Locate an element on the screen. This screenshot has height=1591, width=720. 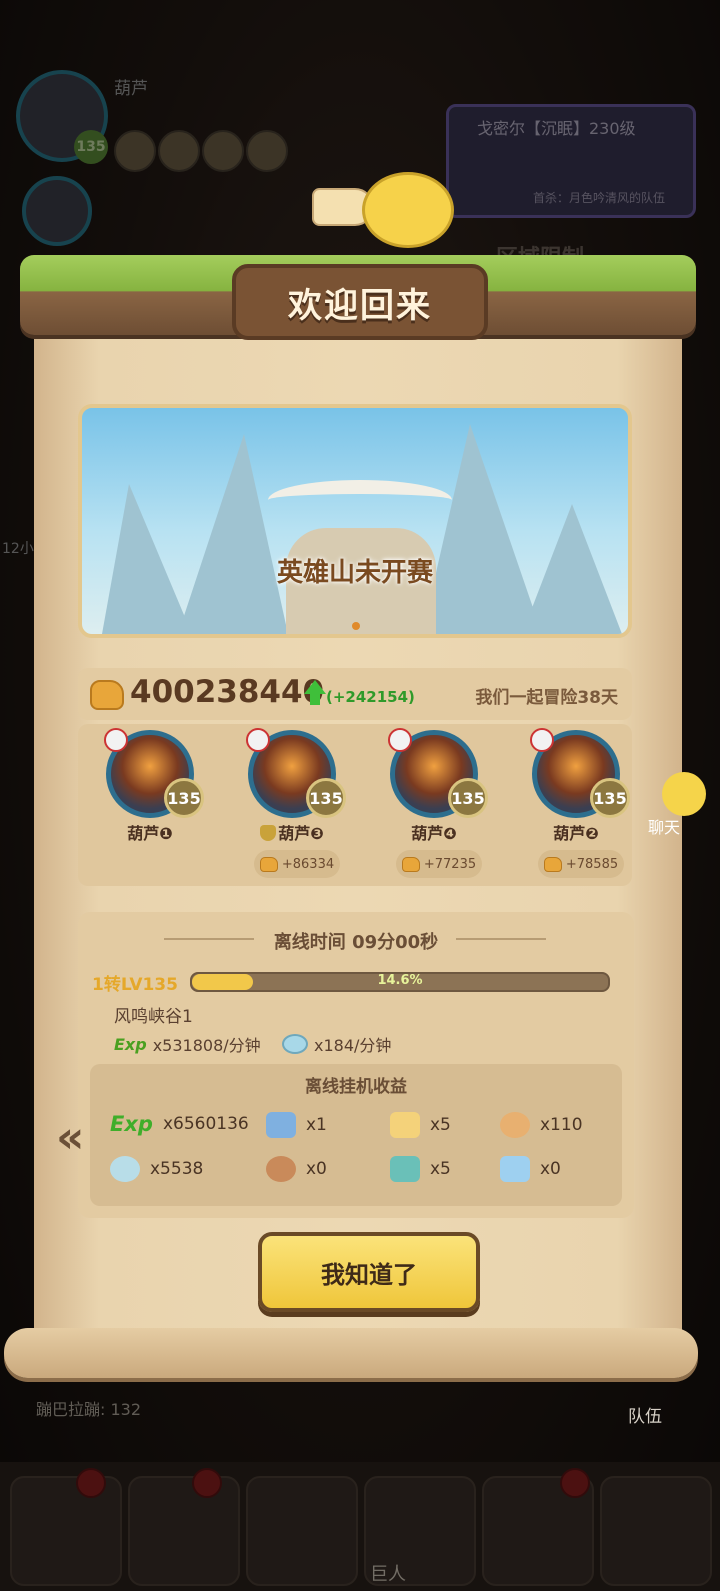
banner-page-dot is located at coordinates (356, 626).